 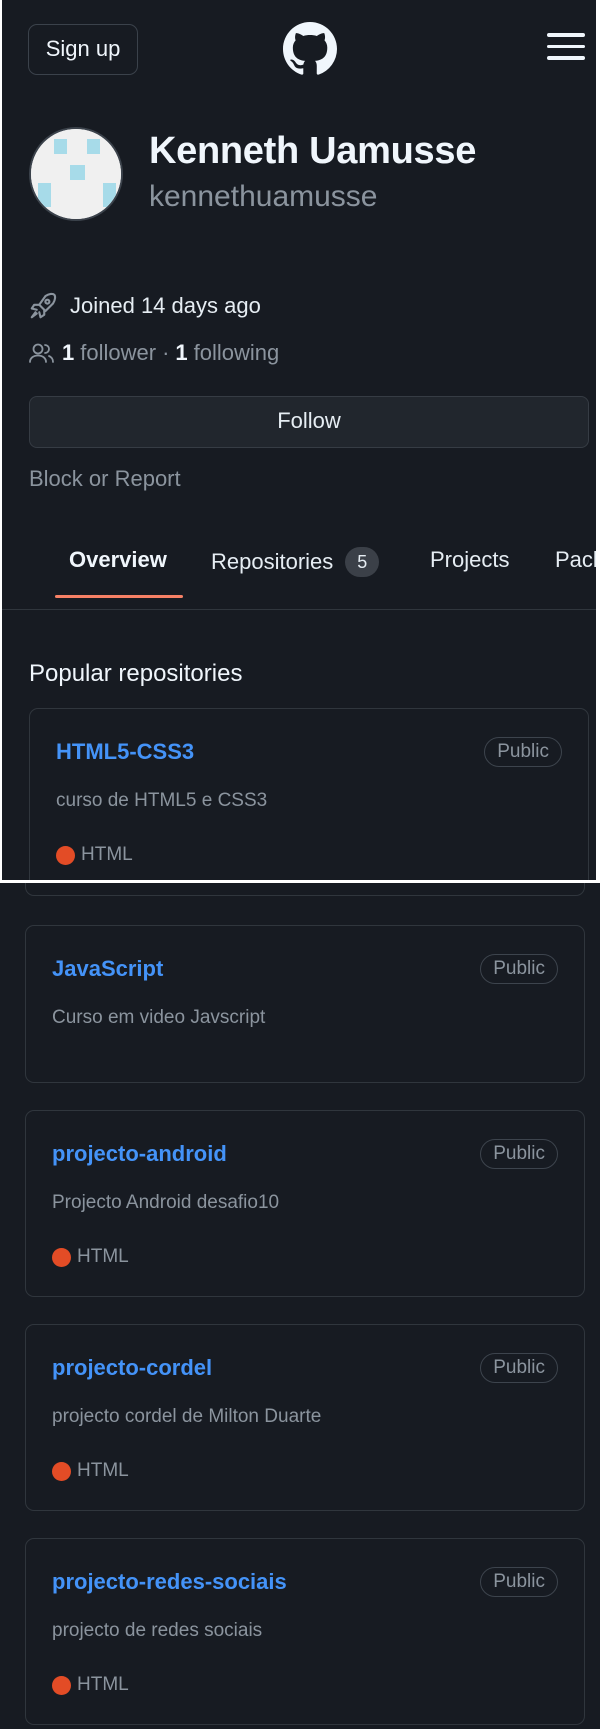 What do you see at coordinates (566, 48) in the screenshot?
I see `hamburger-menu-icon` at bounding box center [566, 48].